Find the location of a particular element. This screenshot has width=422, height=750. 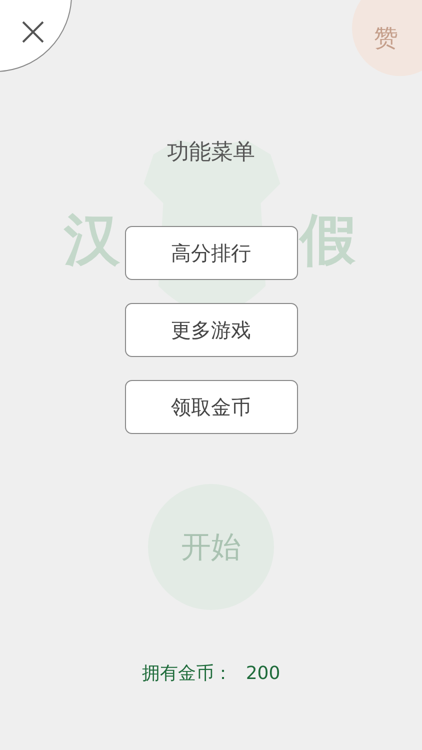

menu-button: 领取金币 is located at coordinates (211, 407).